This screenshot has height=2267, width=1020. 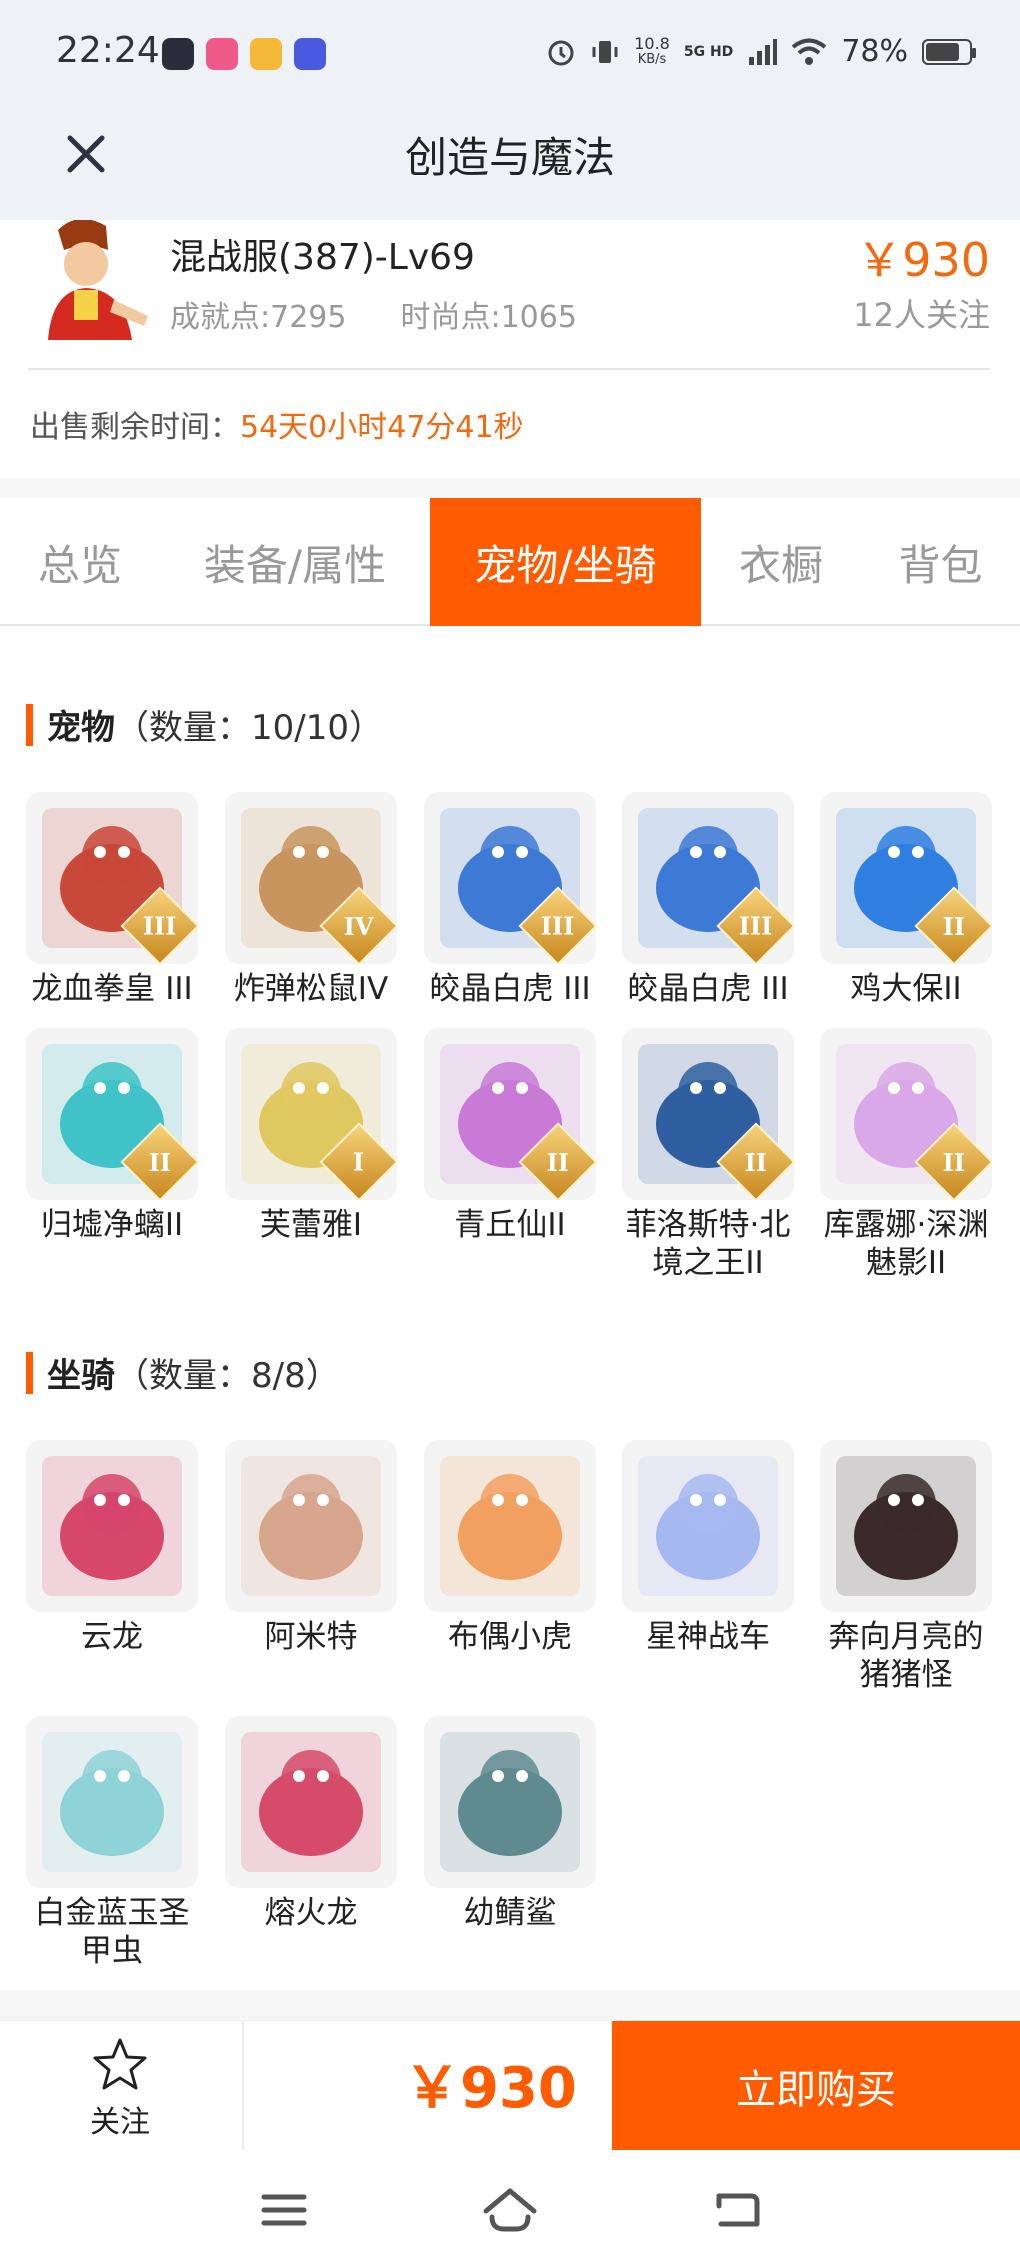 What do you see at coordinates (809, 51) in the screenshot?
I see `wifi-icon` at bounding box center [809, 51].